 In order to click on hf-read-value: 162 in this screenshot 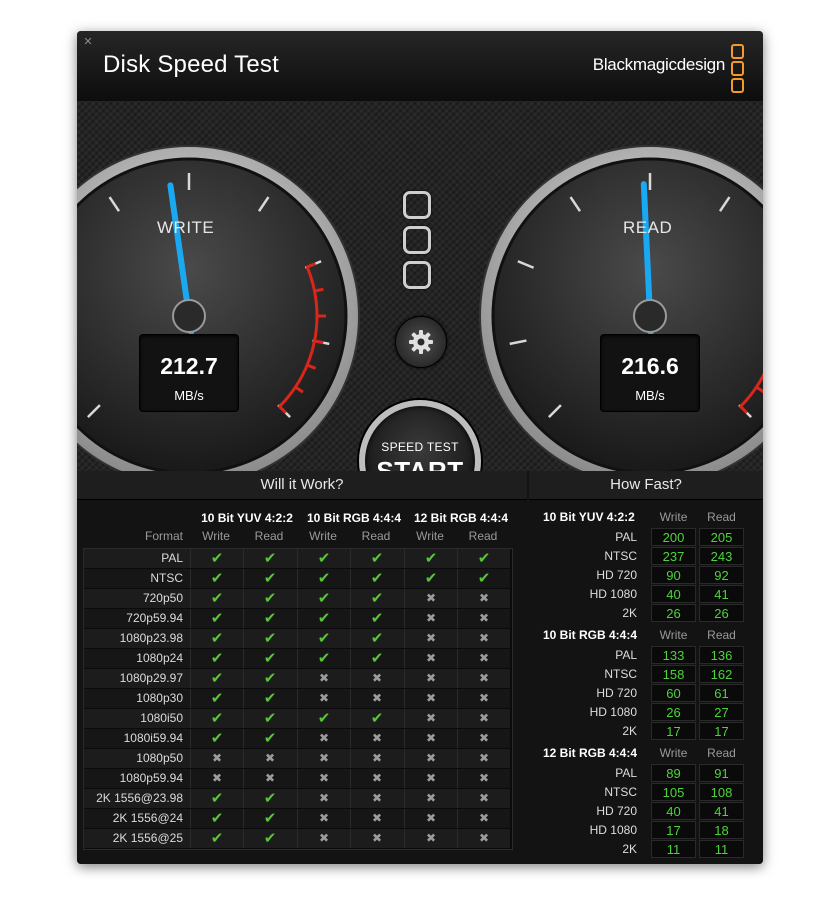, I will do `click(721, 674)`.